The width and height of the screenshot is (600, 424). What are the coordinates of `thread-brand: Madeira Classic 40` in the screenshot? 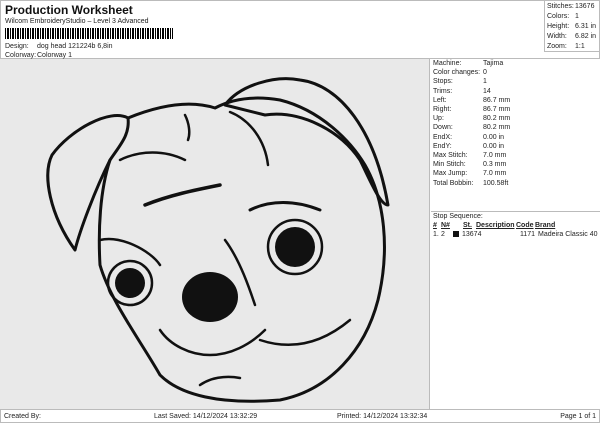 It's located at (568, 234).